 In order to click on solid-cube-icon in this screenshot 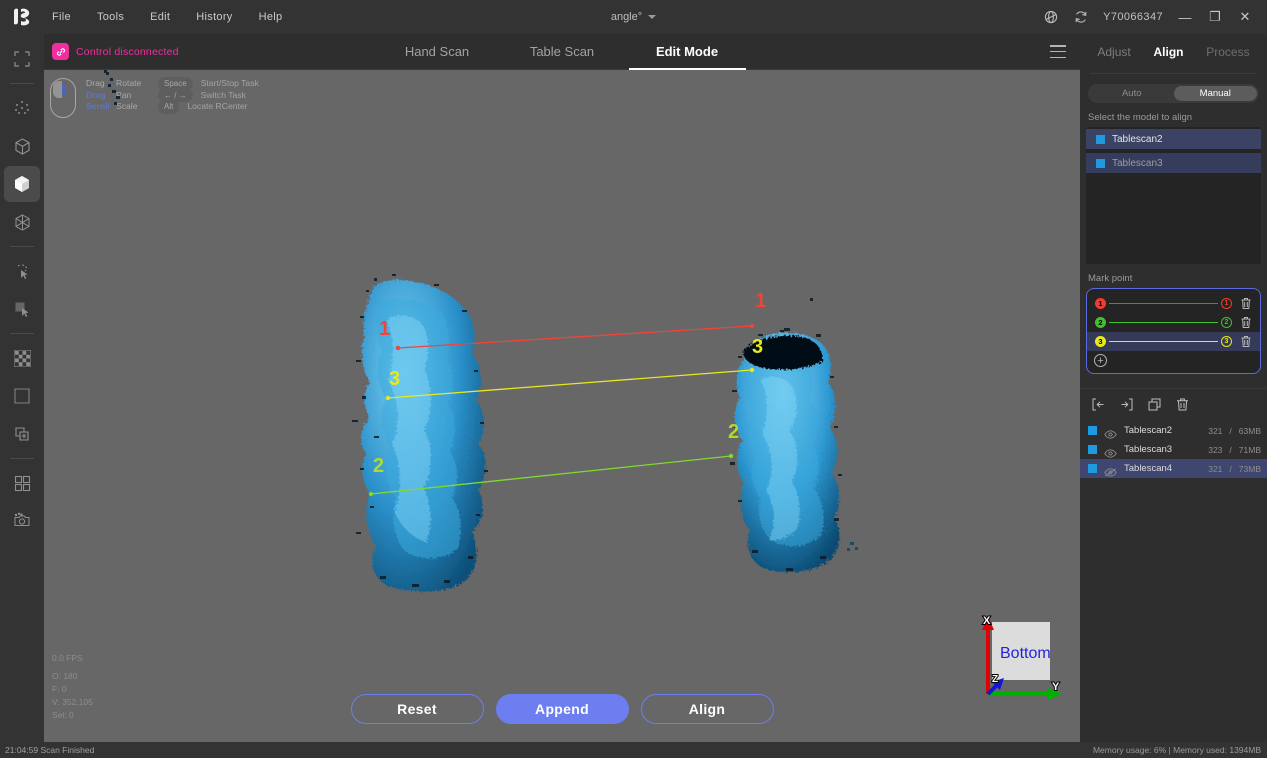, I will do `click(22, 184)`.